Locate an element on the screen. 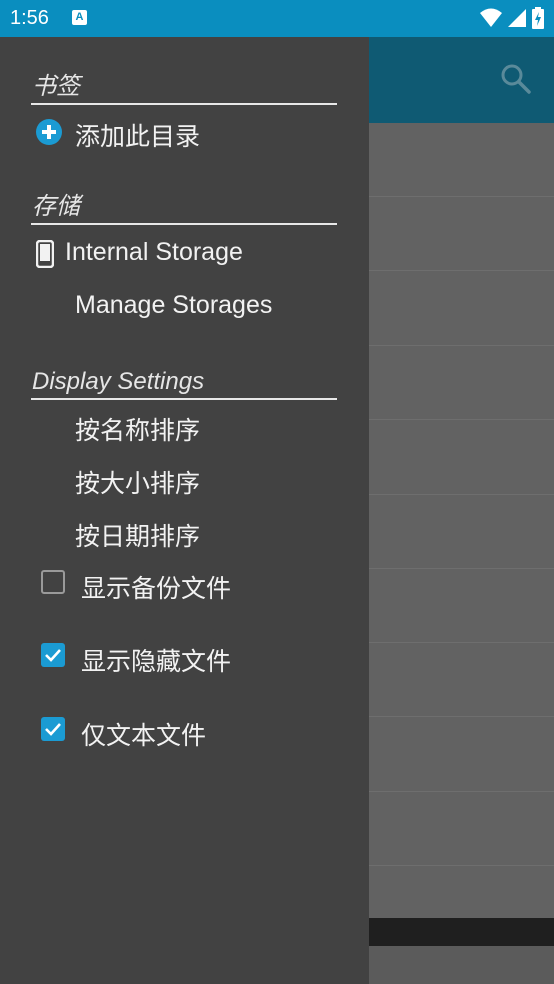 Image resolution: width=554 pixels, height=984 pixels. show-hidden-files-checkbox is located at coordinates (53, 655).